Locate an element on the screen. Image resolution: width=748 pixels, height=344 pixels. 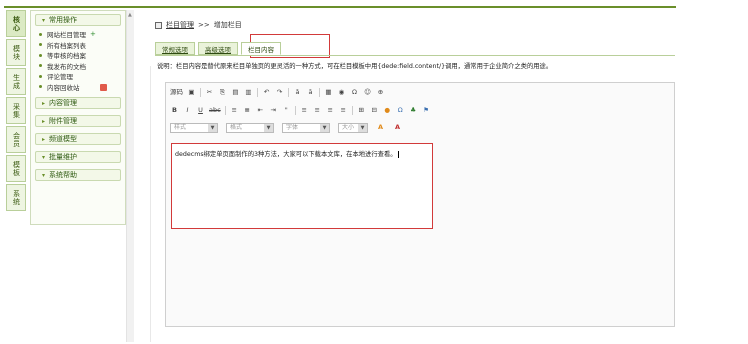
editor-toolbar-row3: 样式 ▼ 格式 ▼ 字体 ▼ 大小 ▼ A A is located at coordinates (286, 127).